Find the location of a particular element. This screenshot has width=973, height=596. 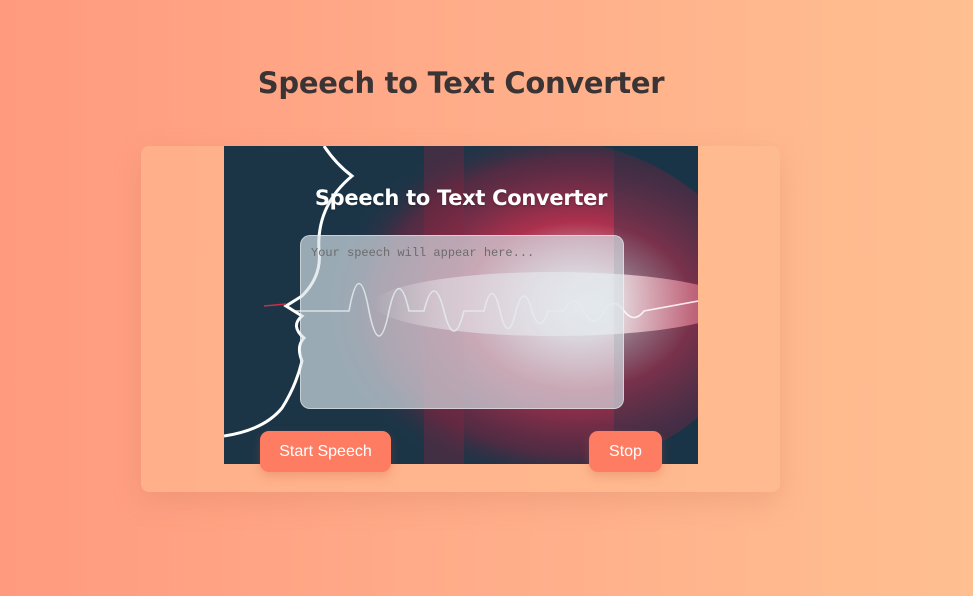

hero-title: Speech to Text Converter is located at coordinates (461, 198).